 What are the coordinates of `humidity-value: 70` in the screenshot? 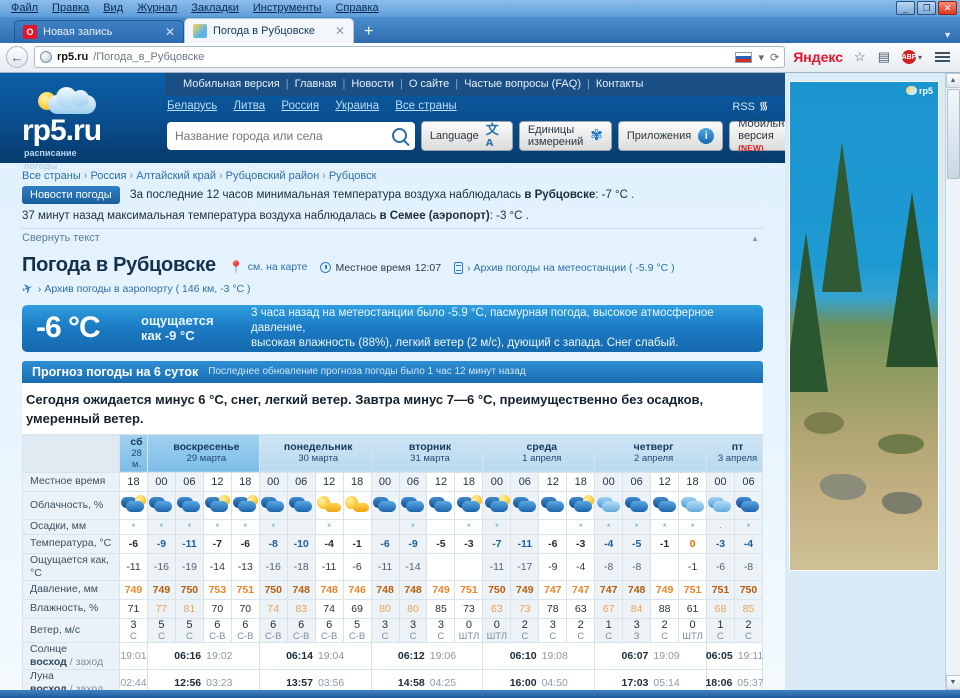 It's located at (245, 608).